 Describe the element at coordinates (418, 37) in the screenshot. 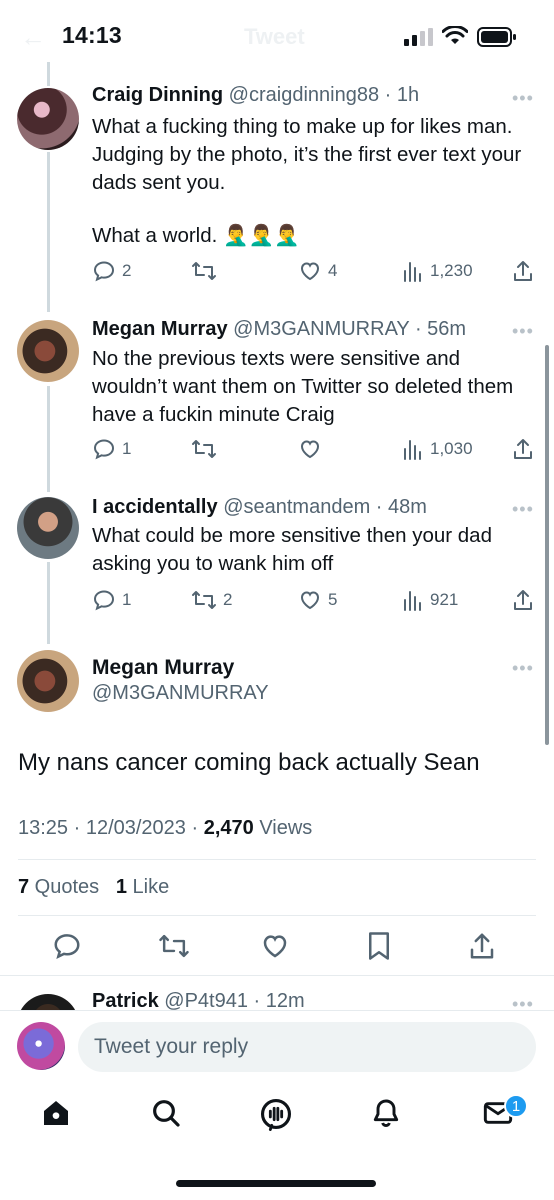

I see `cellular-signal-icon` at that location.